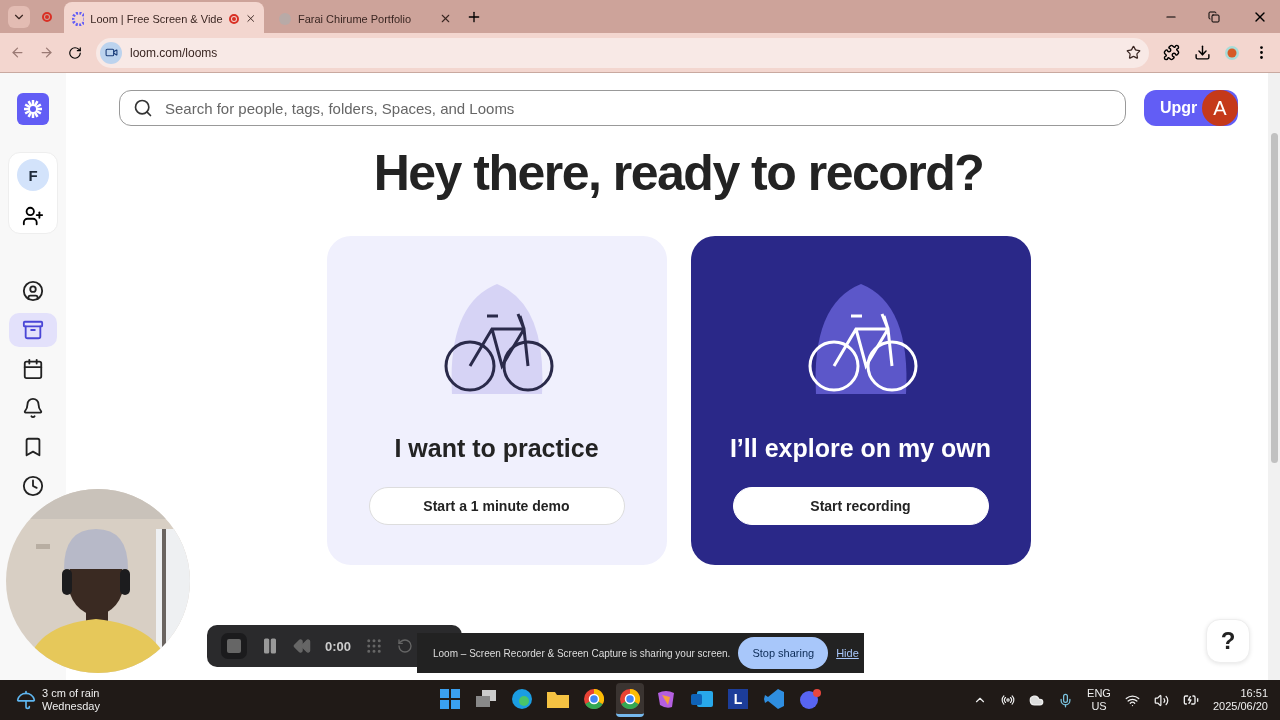 Image resolution: width=1280 pixels, height=720 pixels. What do you see at coordinates (1037, 700) in the screenshot?
I see `cloud-icon` at bounding box center [1037, 700].